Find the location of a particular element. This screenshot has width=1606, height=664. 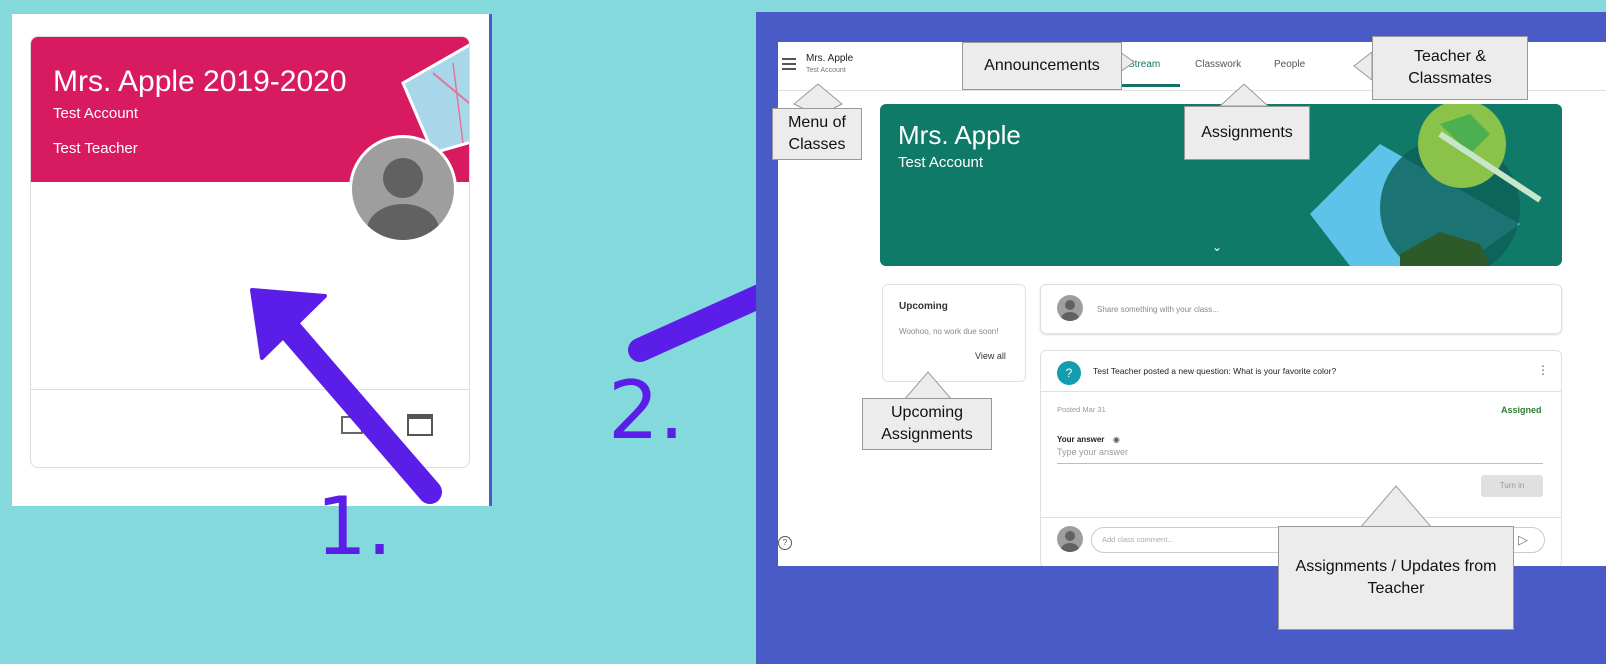

callout-announcements: Announcements is located at coordinates (1042, 66).